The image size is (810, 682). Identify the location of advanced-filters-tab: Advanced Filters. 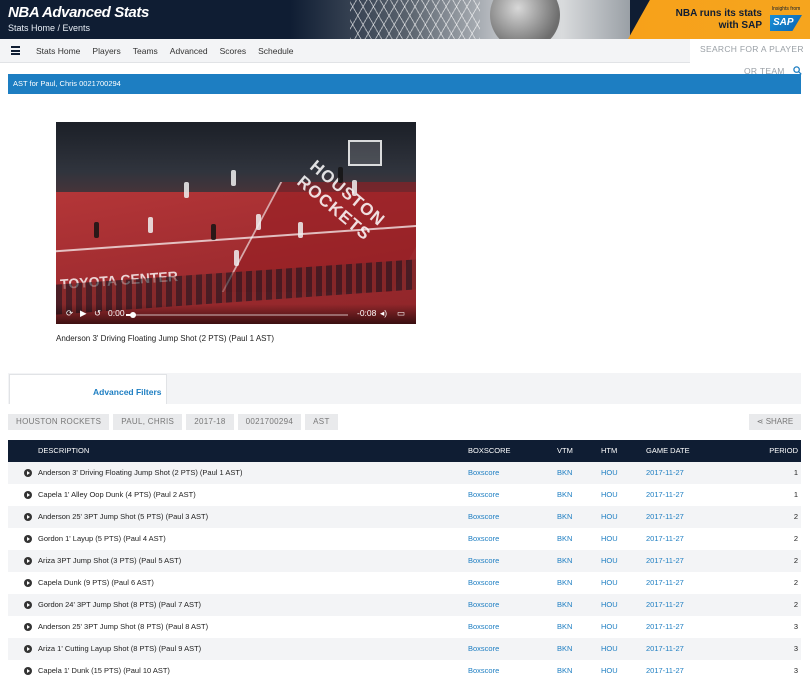
(88, 389).